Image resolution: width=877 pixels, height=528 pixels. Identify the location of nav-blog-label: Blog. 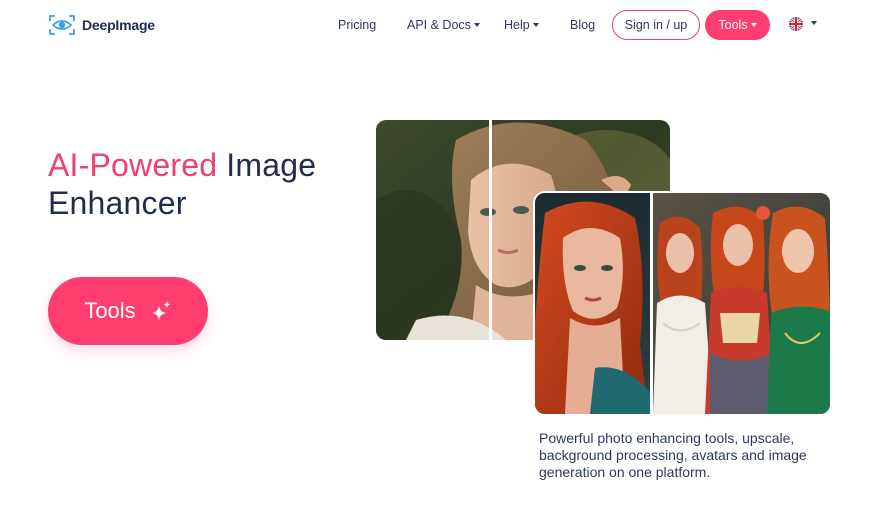
(583, 25).